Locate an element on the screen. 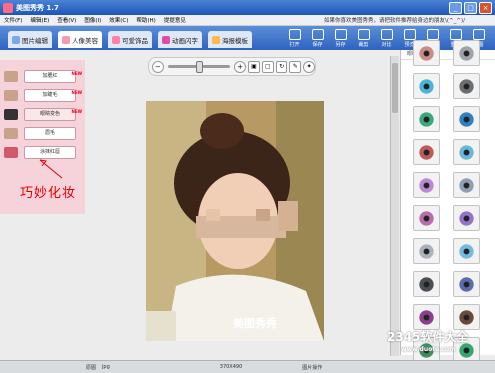  save-as-icon is located at coordinates (340, 34).